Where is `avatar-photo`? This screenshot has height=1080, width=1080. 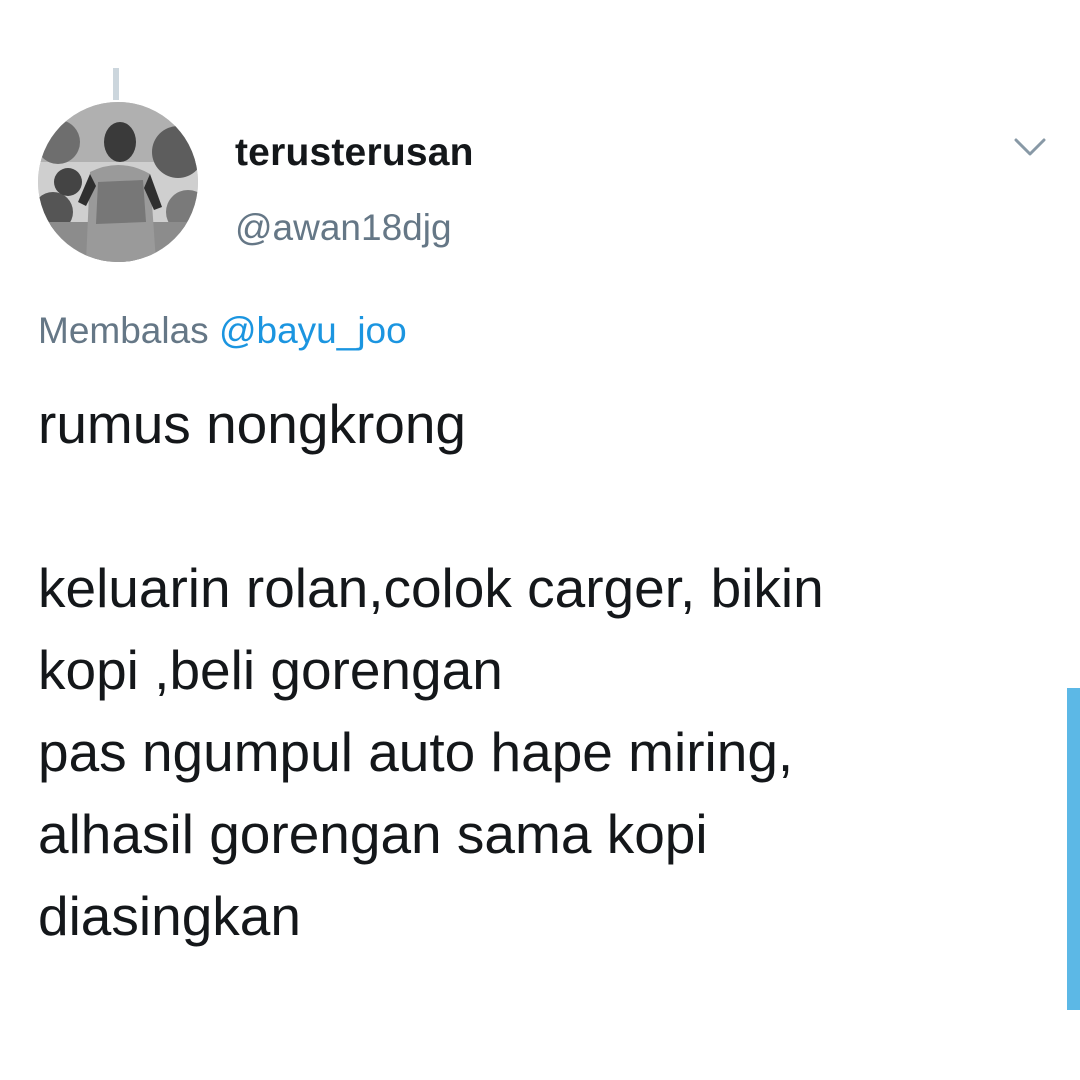
avatar-photo is located at coordinates (118, 182).